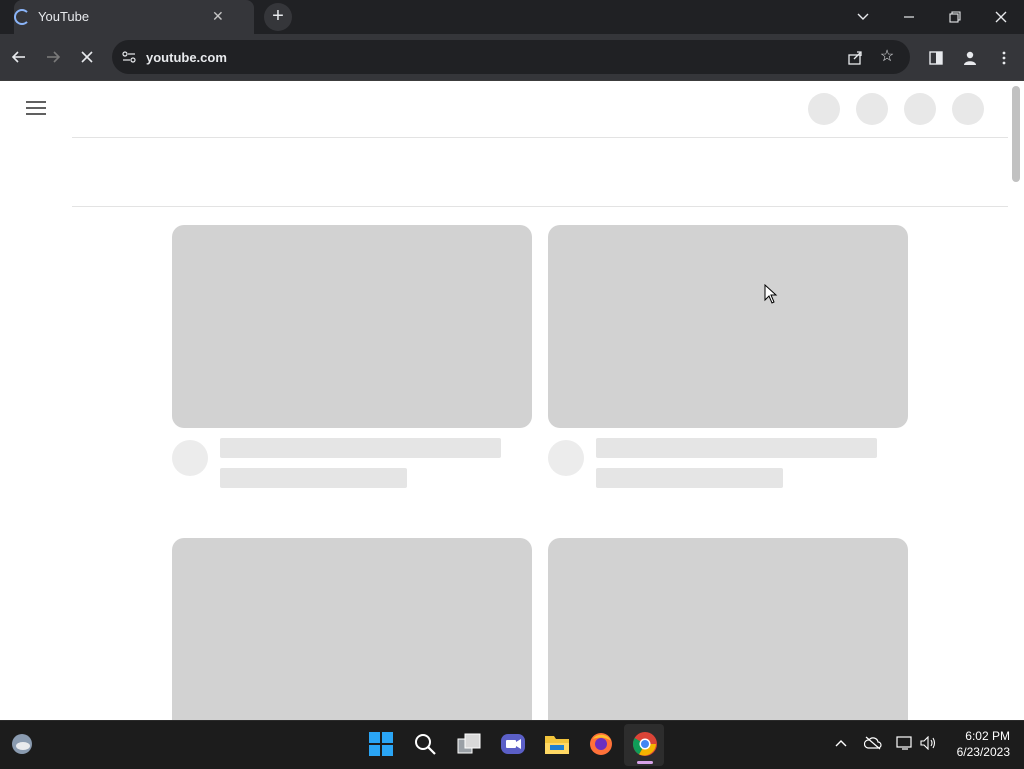 The height and width of the screenshot is (769, 1024). I want to click on minimize-icon, so click(909, 17).